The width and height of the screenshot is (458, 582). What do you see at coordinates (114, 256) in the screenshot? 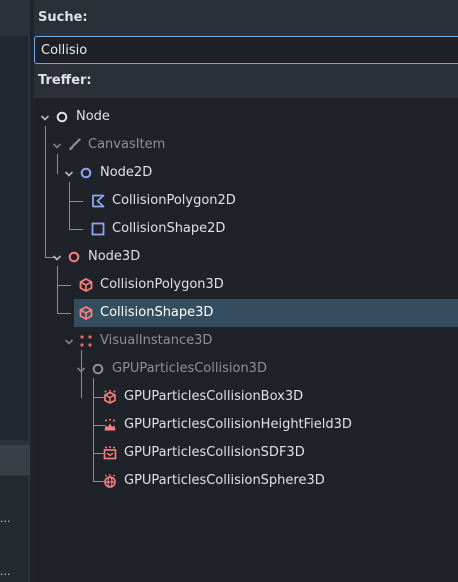
I see `tree-item-label: Node3D` at bounding box center [114, 256].